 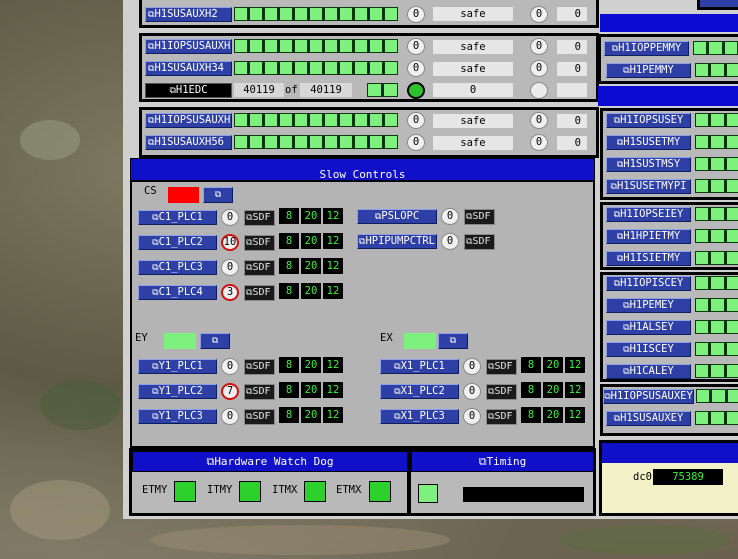 What do you see at coordinates (419, 366) in the screenshot?
I see `plc-button: ⧉X1_PLC1` at bounding box center [419, 366].